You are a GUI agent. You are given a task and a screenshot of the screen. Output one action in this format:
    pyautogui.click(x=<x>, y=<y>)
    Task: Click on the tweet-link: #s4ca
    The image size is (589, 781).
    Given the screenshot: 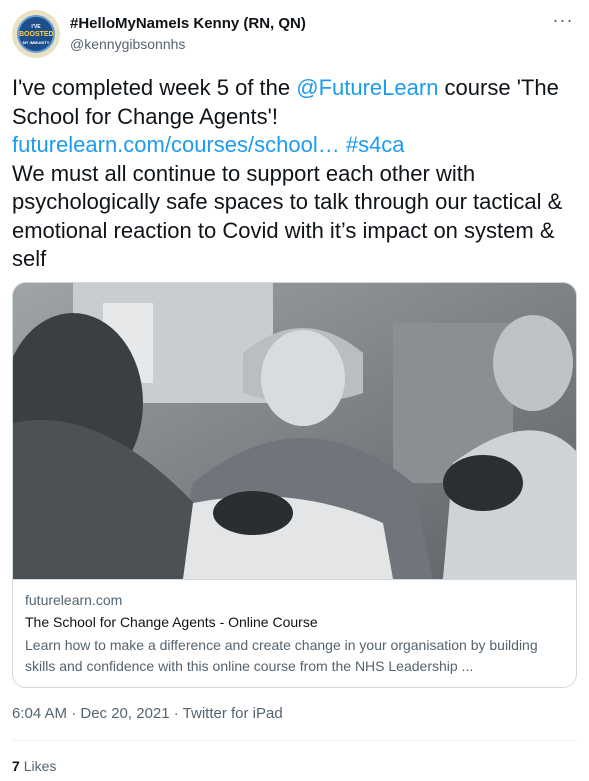 What is the action you would take?
    pyautogui.click(x=375, y=144)
    